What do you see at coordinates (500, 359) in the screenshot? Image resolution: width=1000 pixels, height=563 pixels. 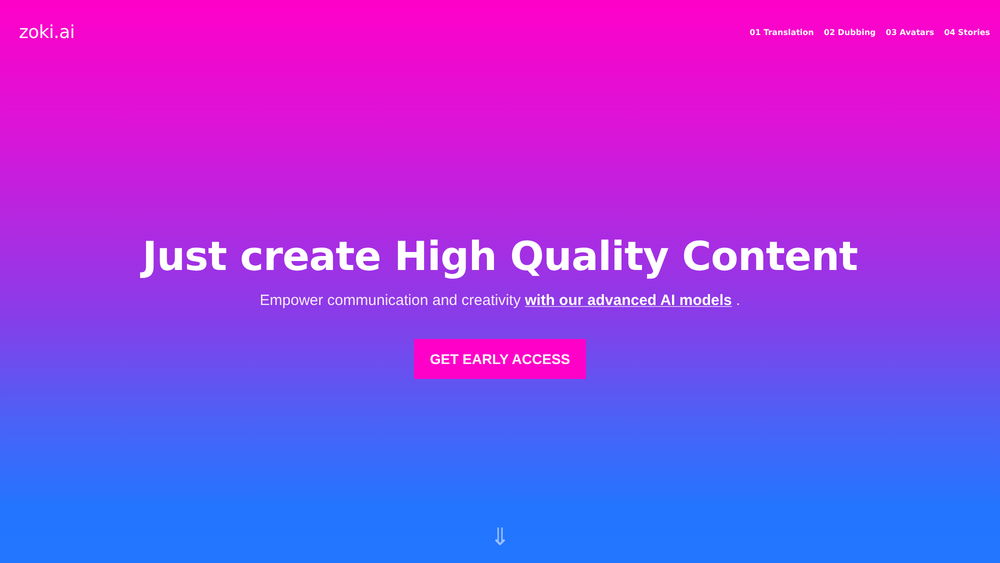 I see `early-access-button: GET EARLY ACCESS` at bounding box center [500, 359].